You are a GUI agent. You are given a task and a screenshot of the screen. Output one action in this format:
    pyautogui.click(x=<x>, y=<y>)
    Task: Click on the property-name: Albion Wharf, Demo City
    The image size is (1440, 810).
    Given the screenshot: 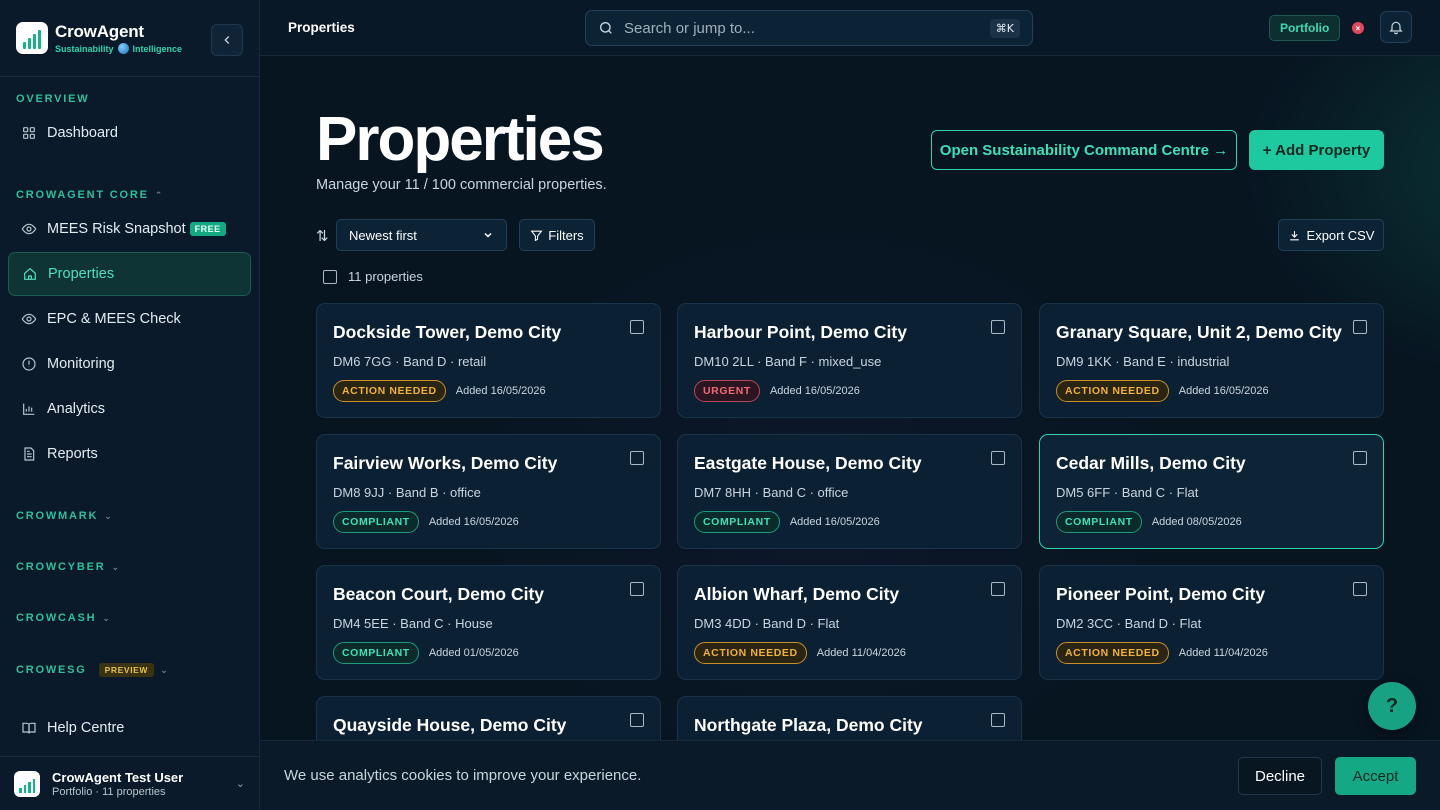 What is the action you would take?
    pyautogui.click(x=797, y=594)
    